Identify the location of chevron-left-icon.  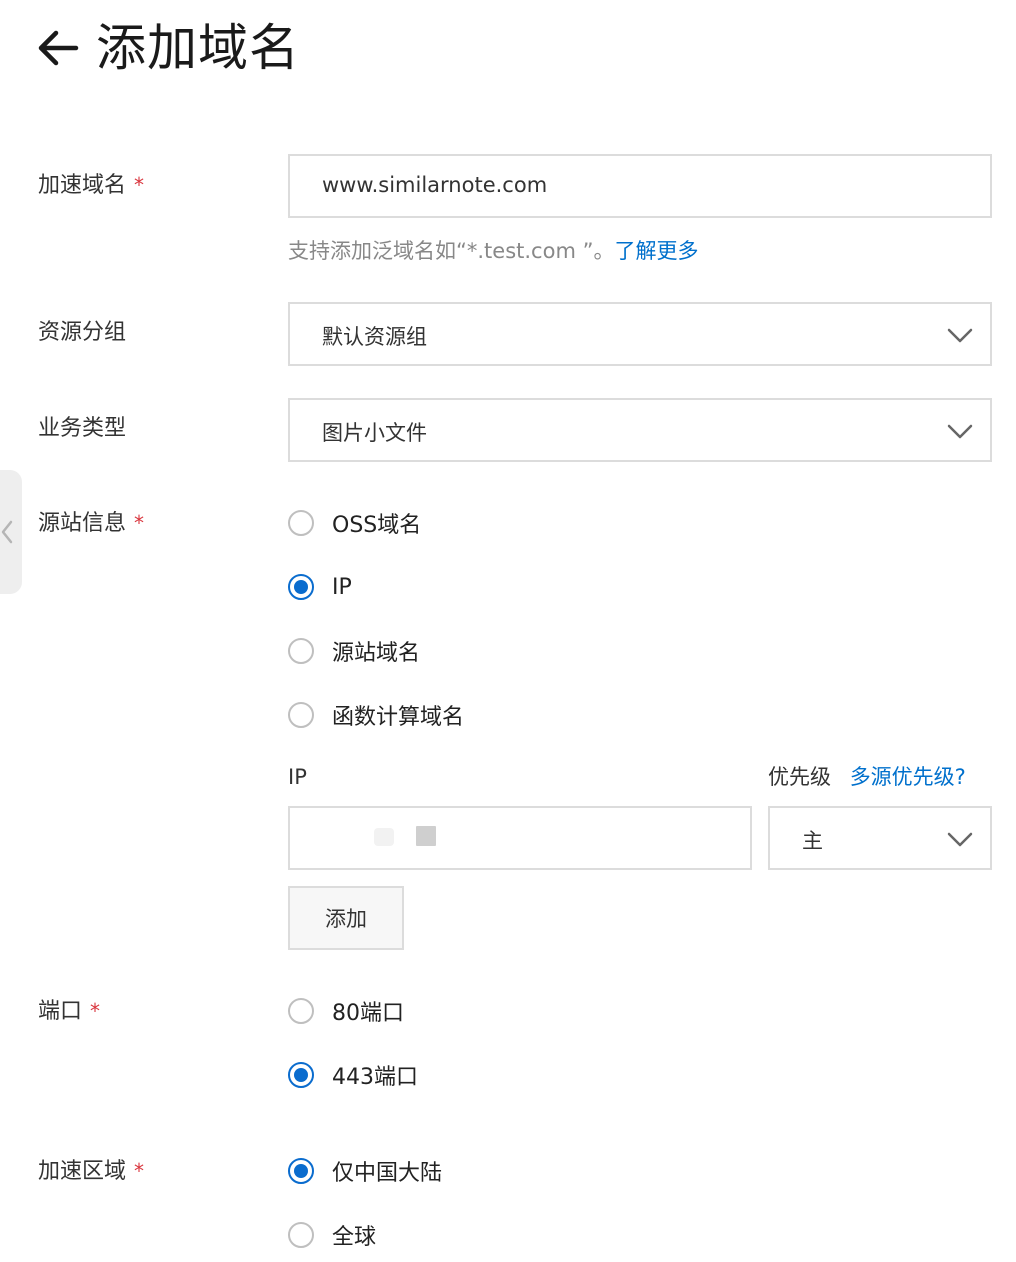
(7, 532).